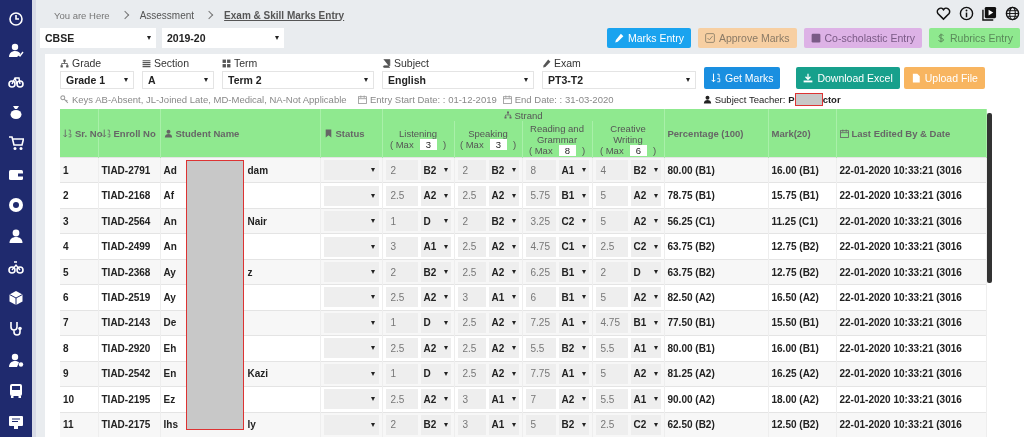  I want to click on max-field: 3, so click(428, 144).